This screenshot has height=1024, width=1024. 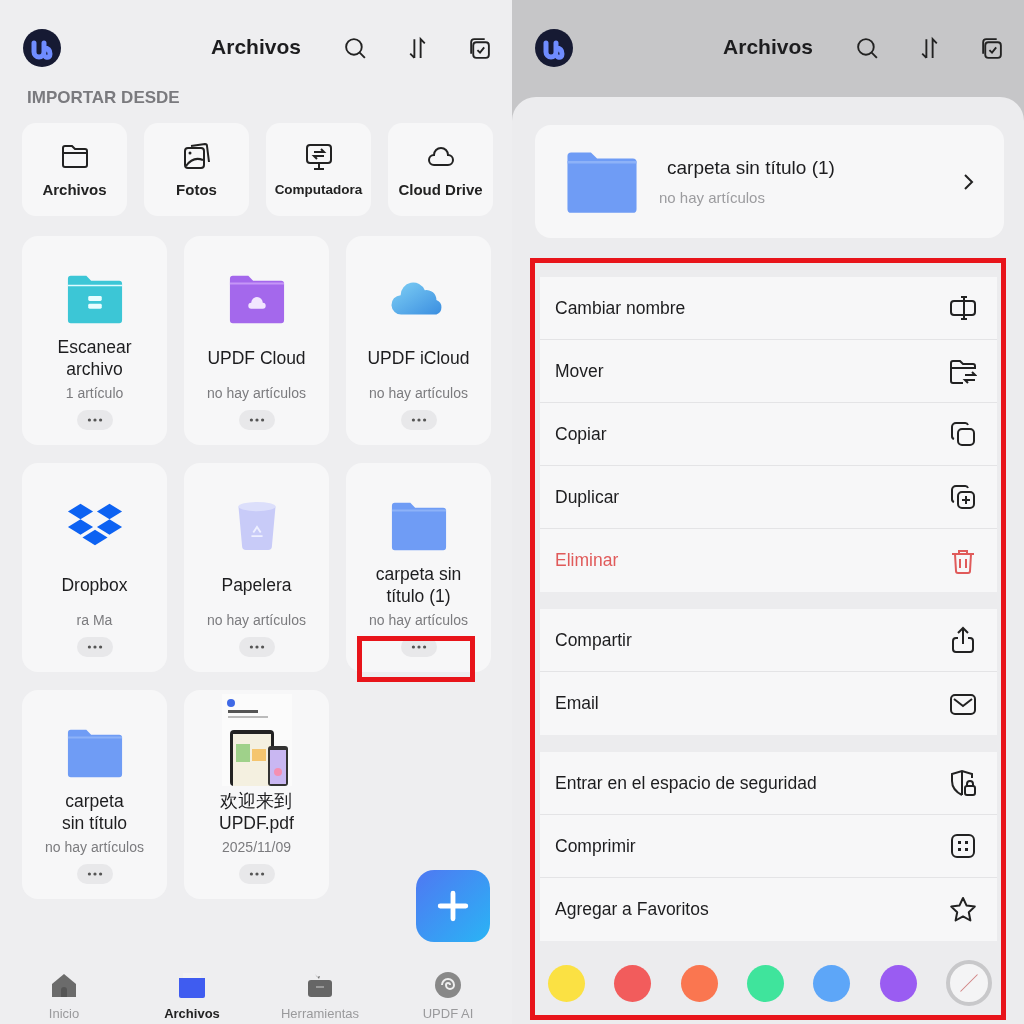 What do you see at coordinates (968, 181) in the screenshot?
I see `chevron-right-icon` at bounding box center [968, 181].